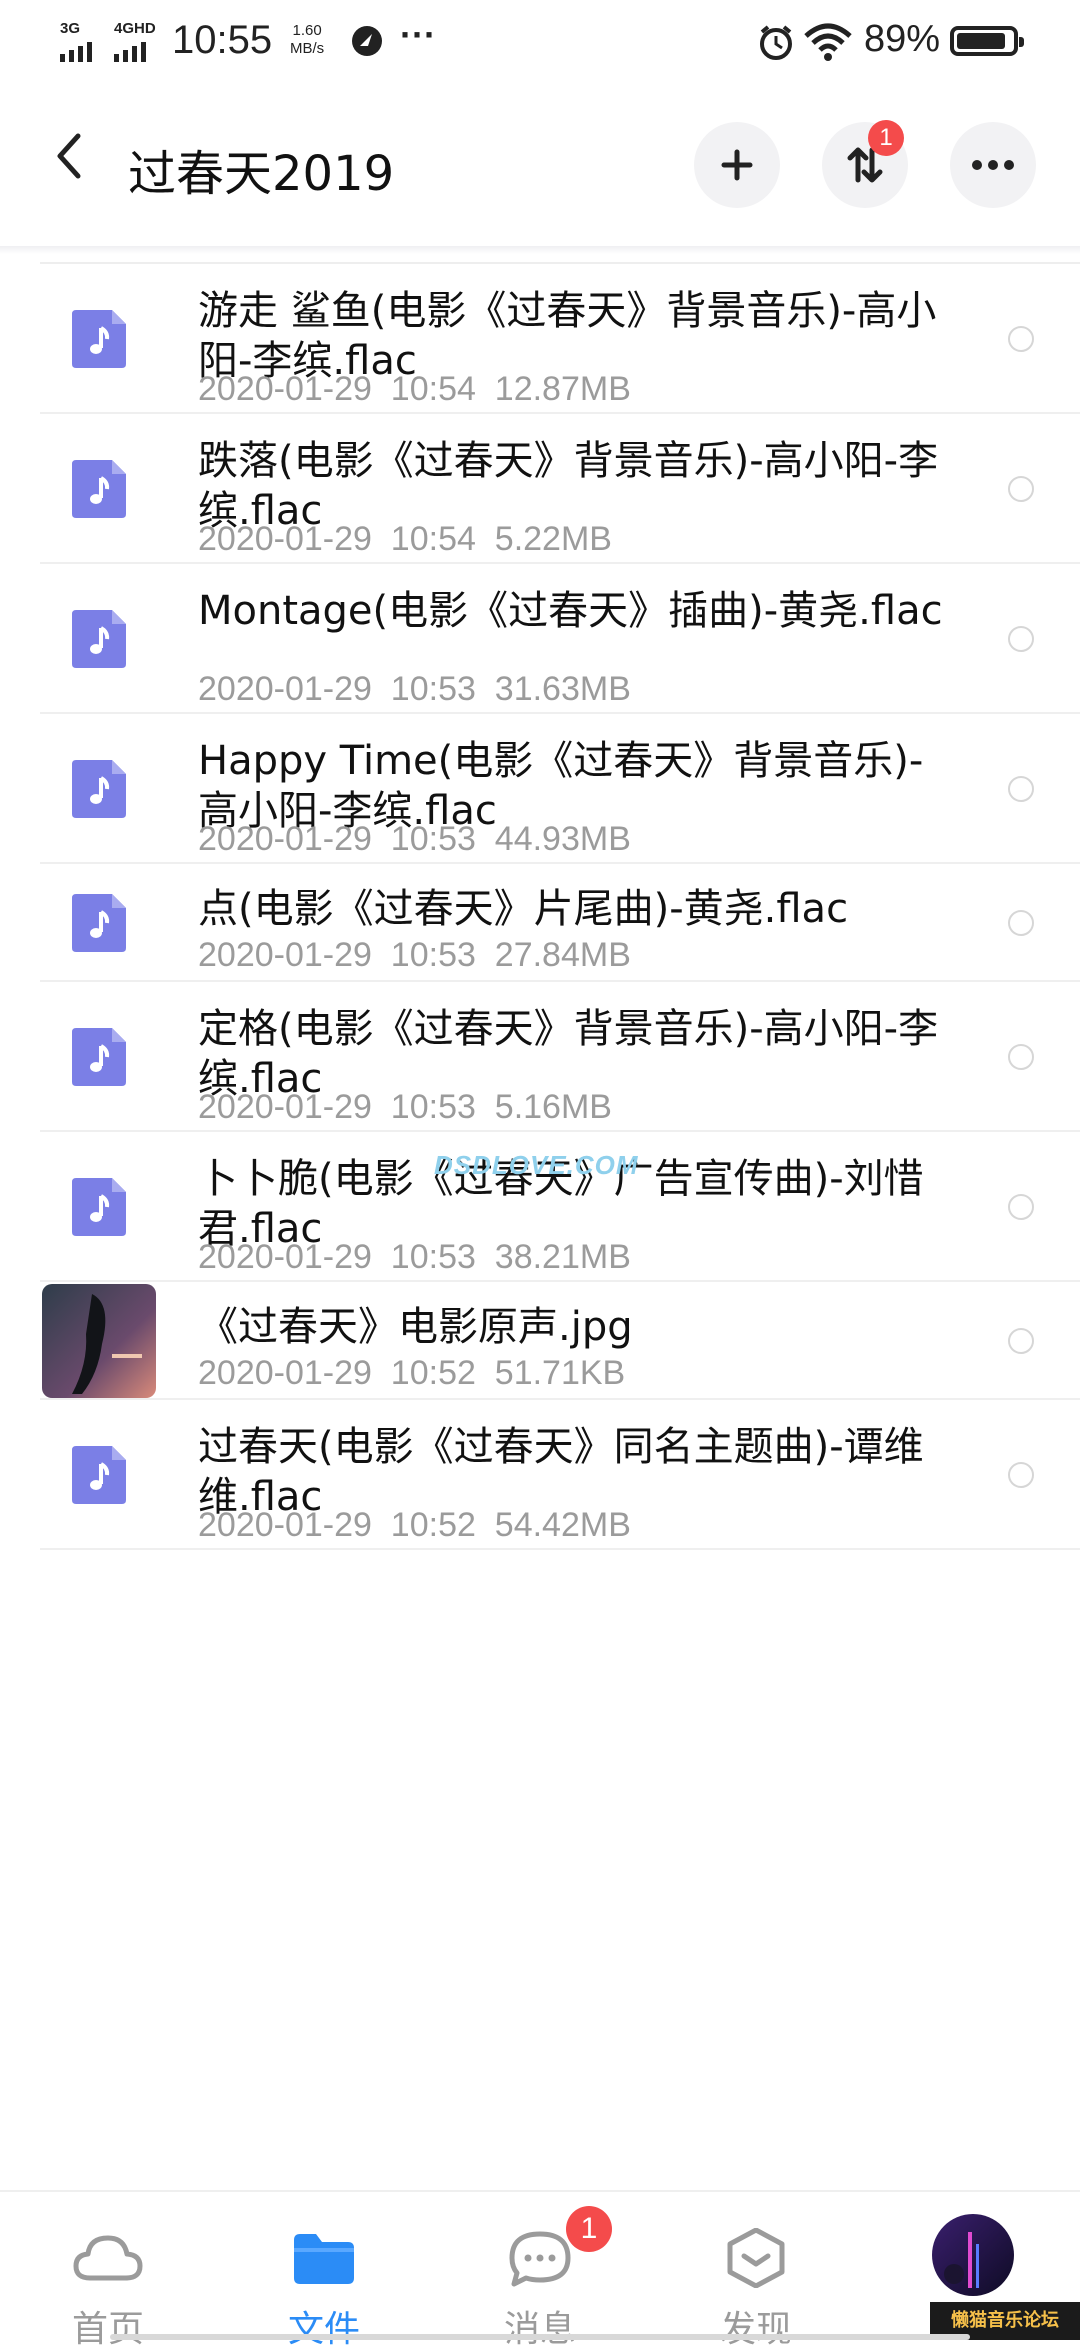 The height and width of the screenshot is (2352, 1080). I want to click on page-title: 过春天2019, so click(261, 174).